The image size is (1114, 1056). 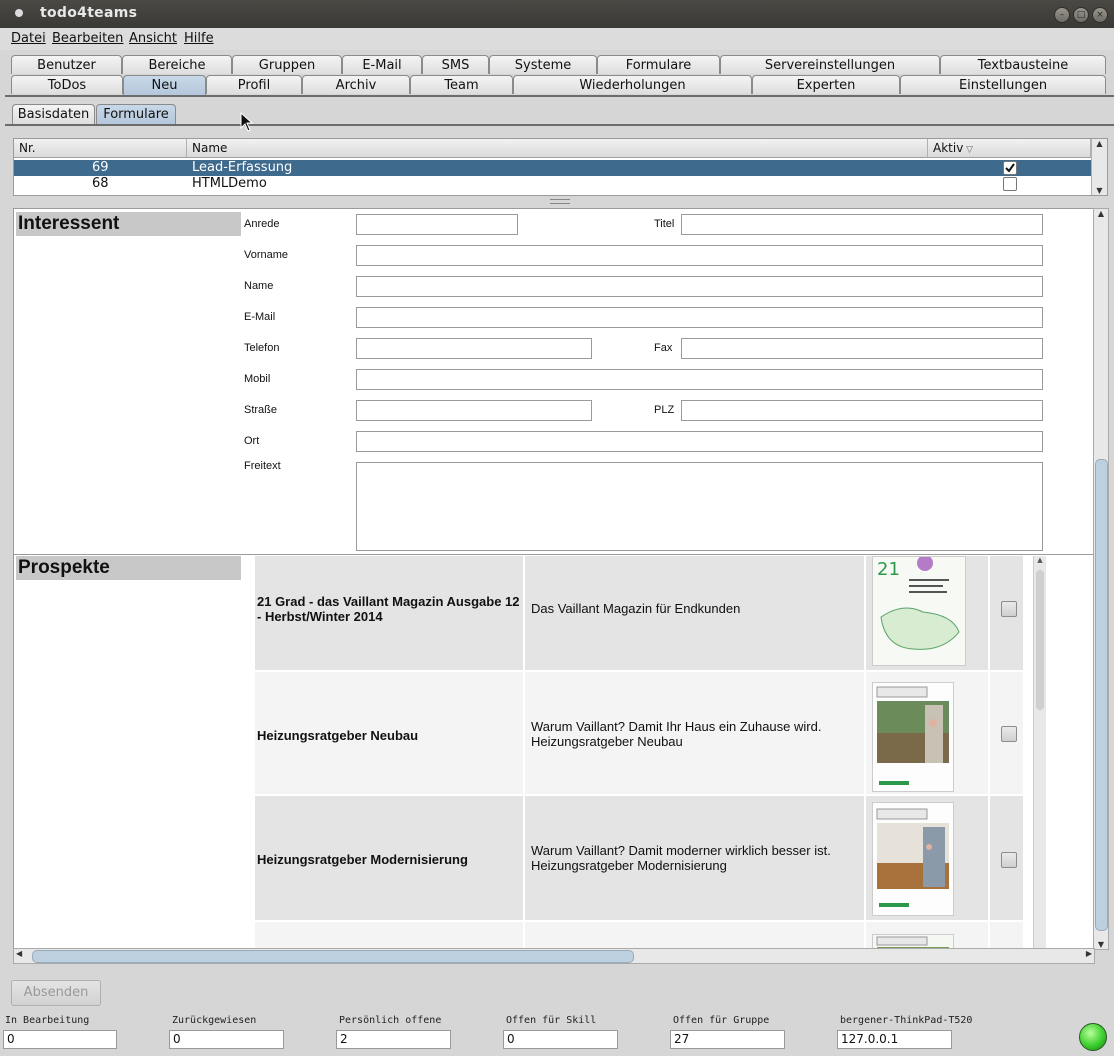 I want to click on table-scrollbar: ▲ ▼, so click(x=1099, y=167).